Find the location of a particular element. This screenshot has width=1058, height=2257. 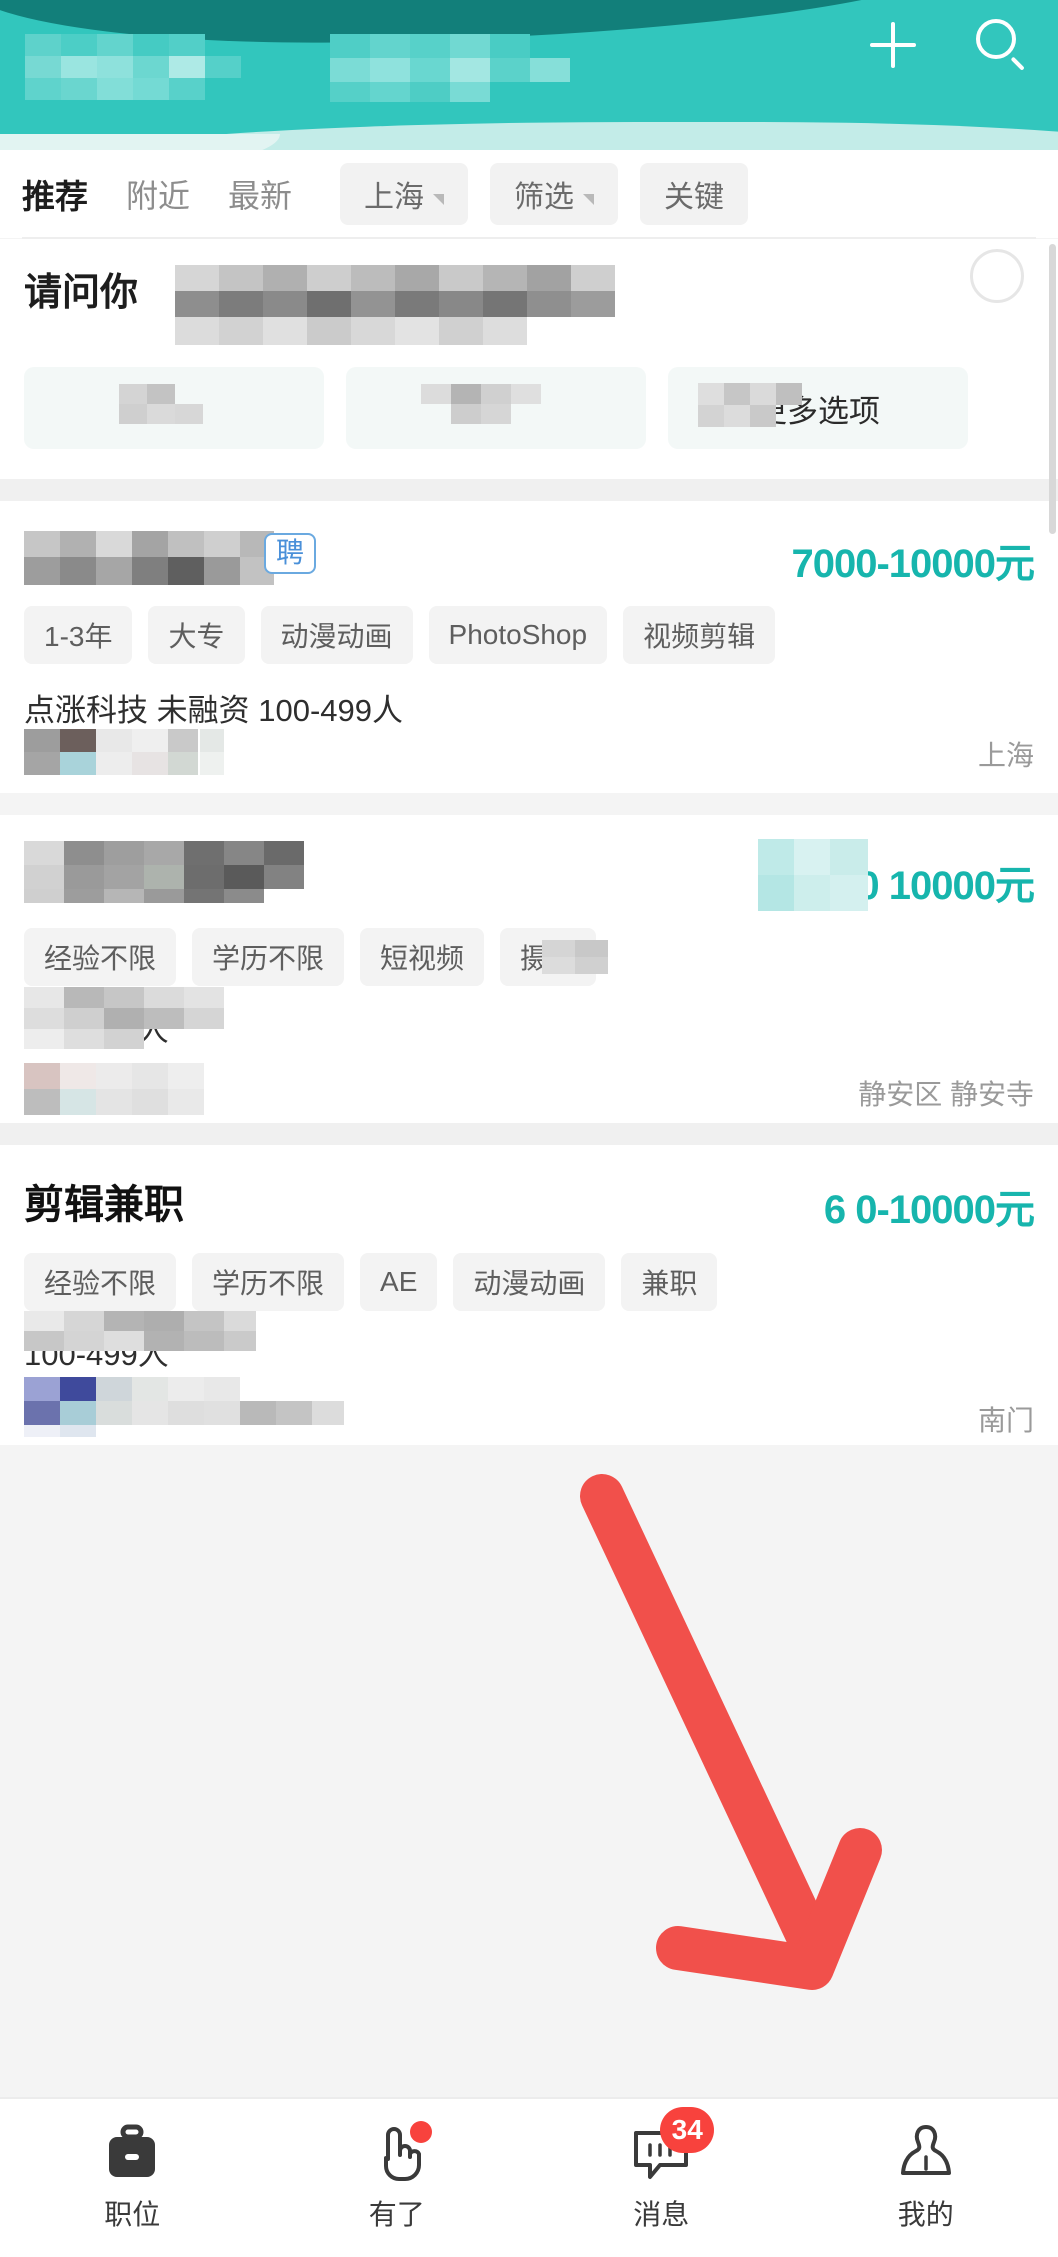

promo-option-group: 更多选项 is located at coordinates (496, 408).